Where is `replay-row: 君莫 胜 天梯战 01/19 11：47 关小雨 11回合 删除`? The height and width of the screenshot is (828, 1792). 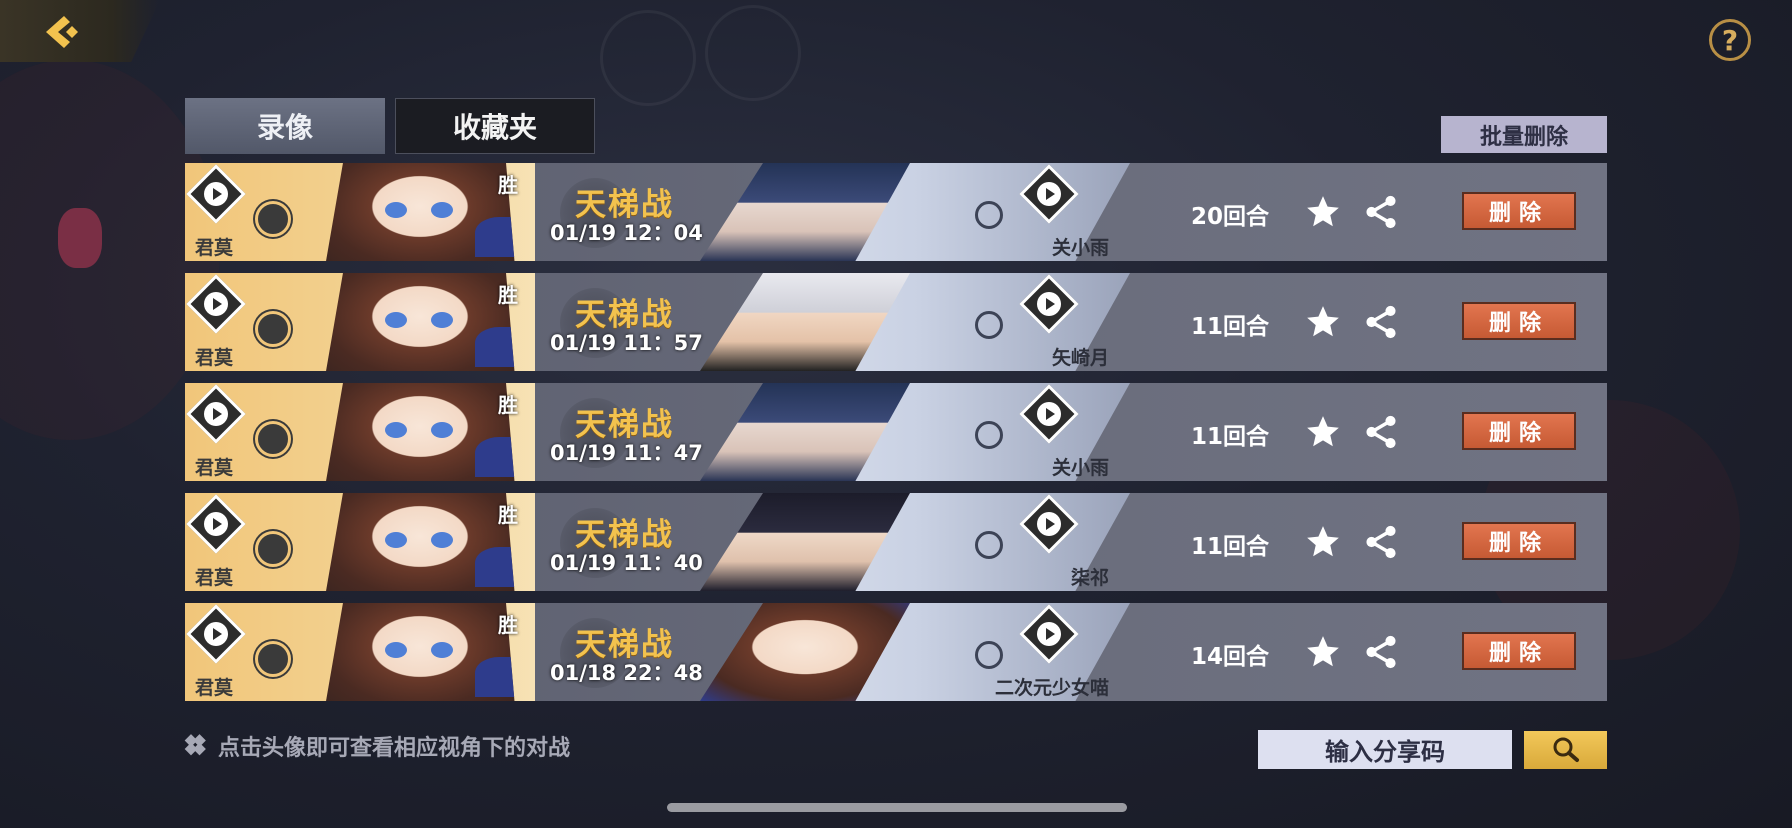 replay-row: 君莫 胜 天梯战 01/19 11：47 关小雨 11回合 删除 is located at coordinates (896, 432).